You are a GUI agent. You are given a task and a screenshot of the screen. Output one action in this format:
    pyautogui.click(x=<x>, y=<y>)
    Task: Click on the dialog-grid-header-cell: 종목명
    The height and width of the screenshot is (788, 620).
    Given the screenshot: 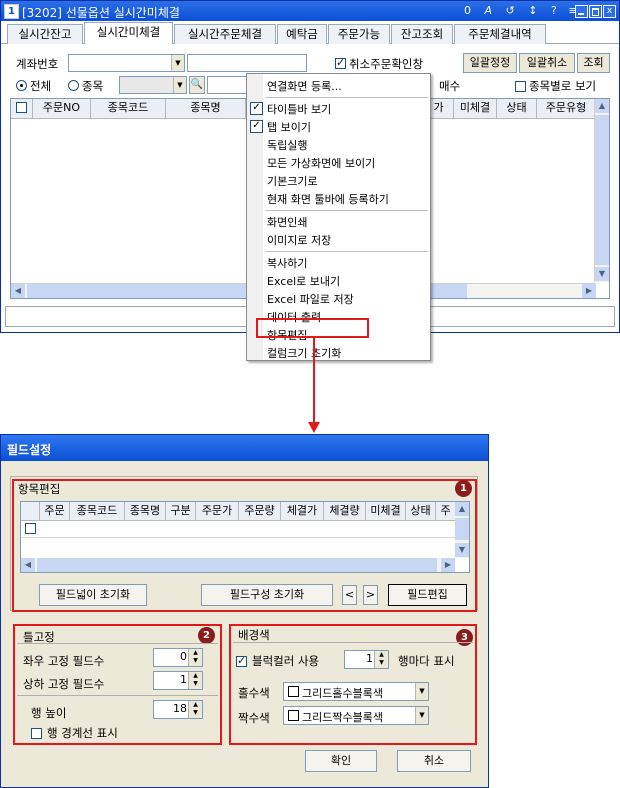 What is the action you would take?
    pyautogui.click(x=145, y=511)
    